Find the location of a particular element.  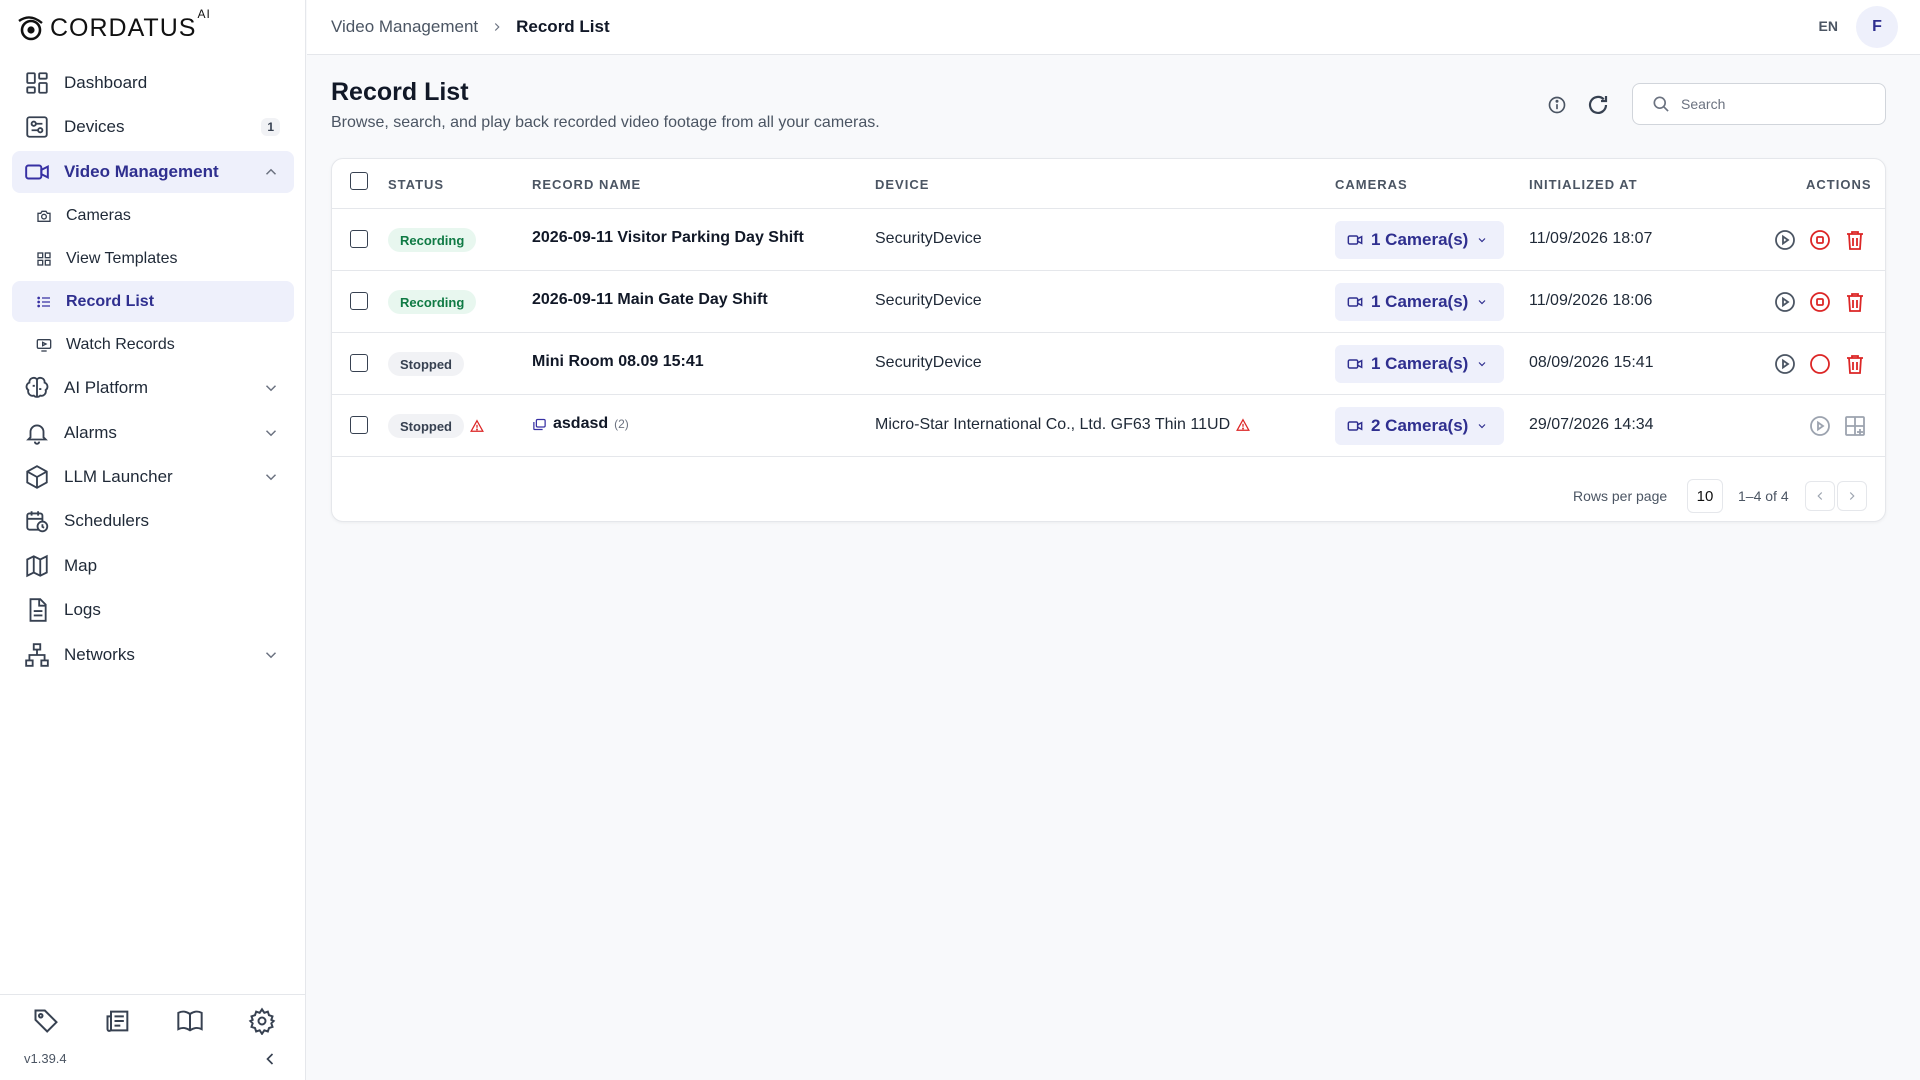

sidebar-item-alarms: Alarms is located at coordinates (153, 433).